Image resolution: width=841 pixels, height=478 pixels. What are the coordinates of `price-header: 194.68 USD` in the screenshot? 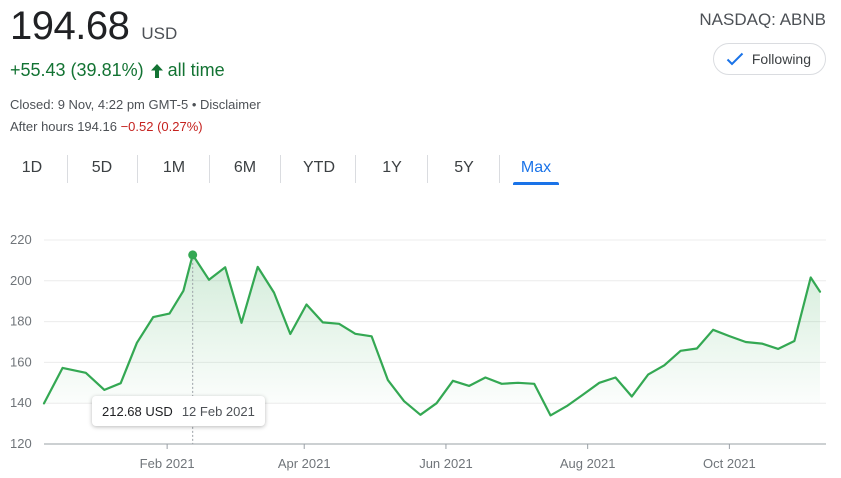 It's located at (93, 26).